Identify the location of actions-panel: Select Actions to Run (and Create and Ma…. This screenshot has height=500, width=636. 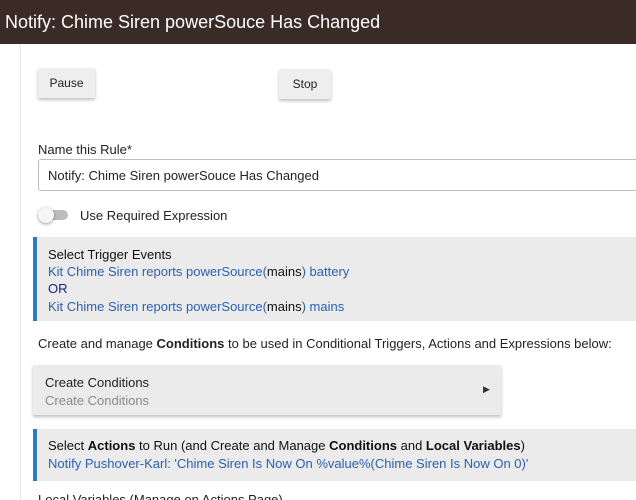
(334, 455).